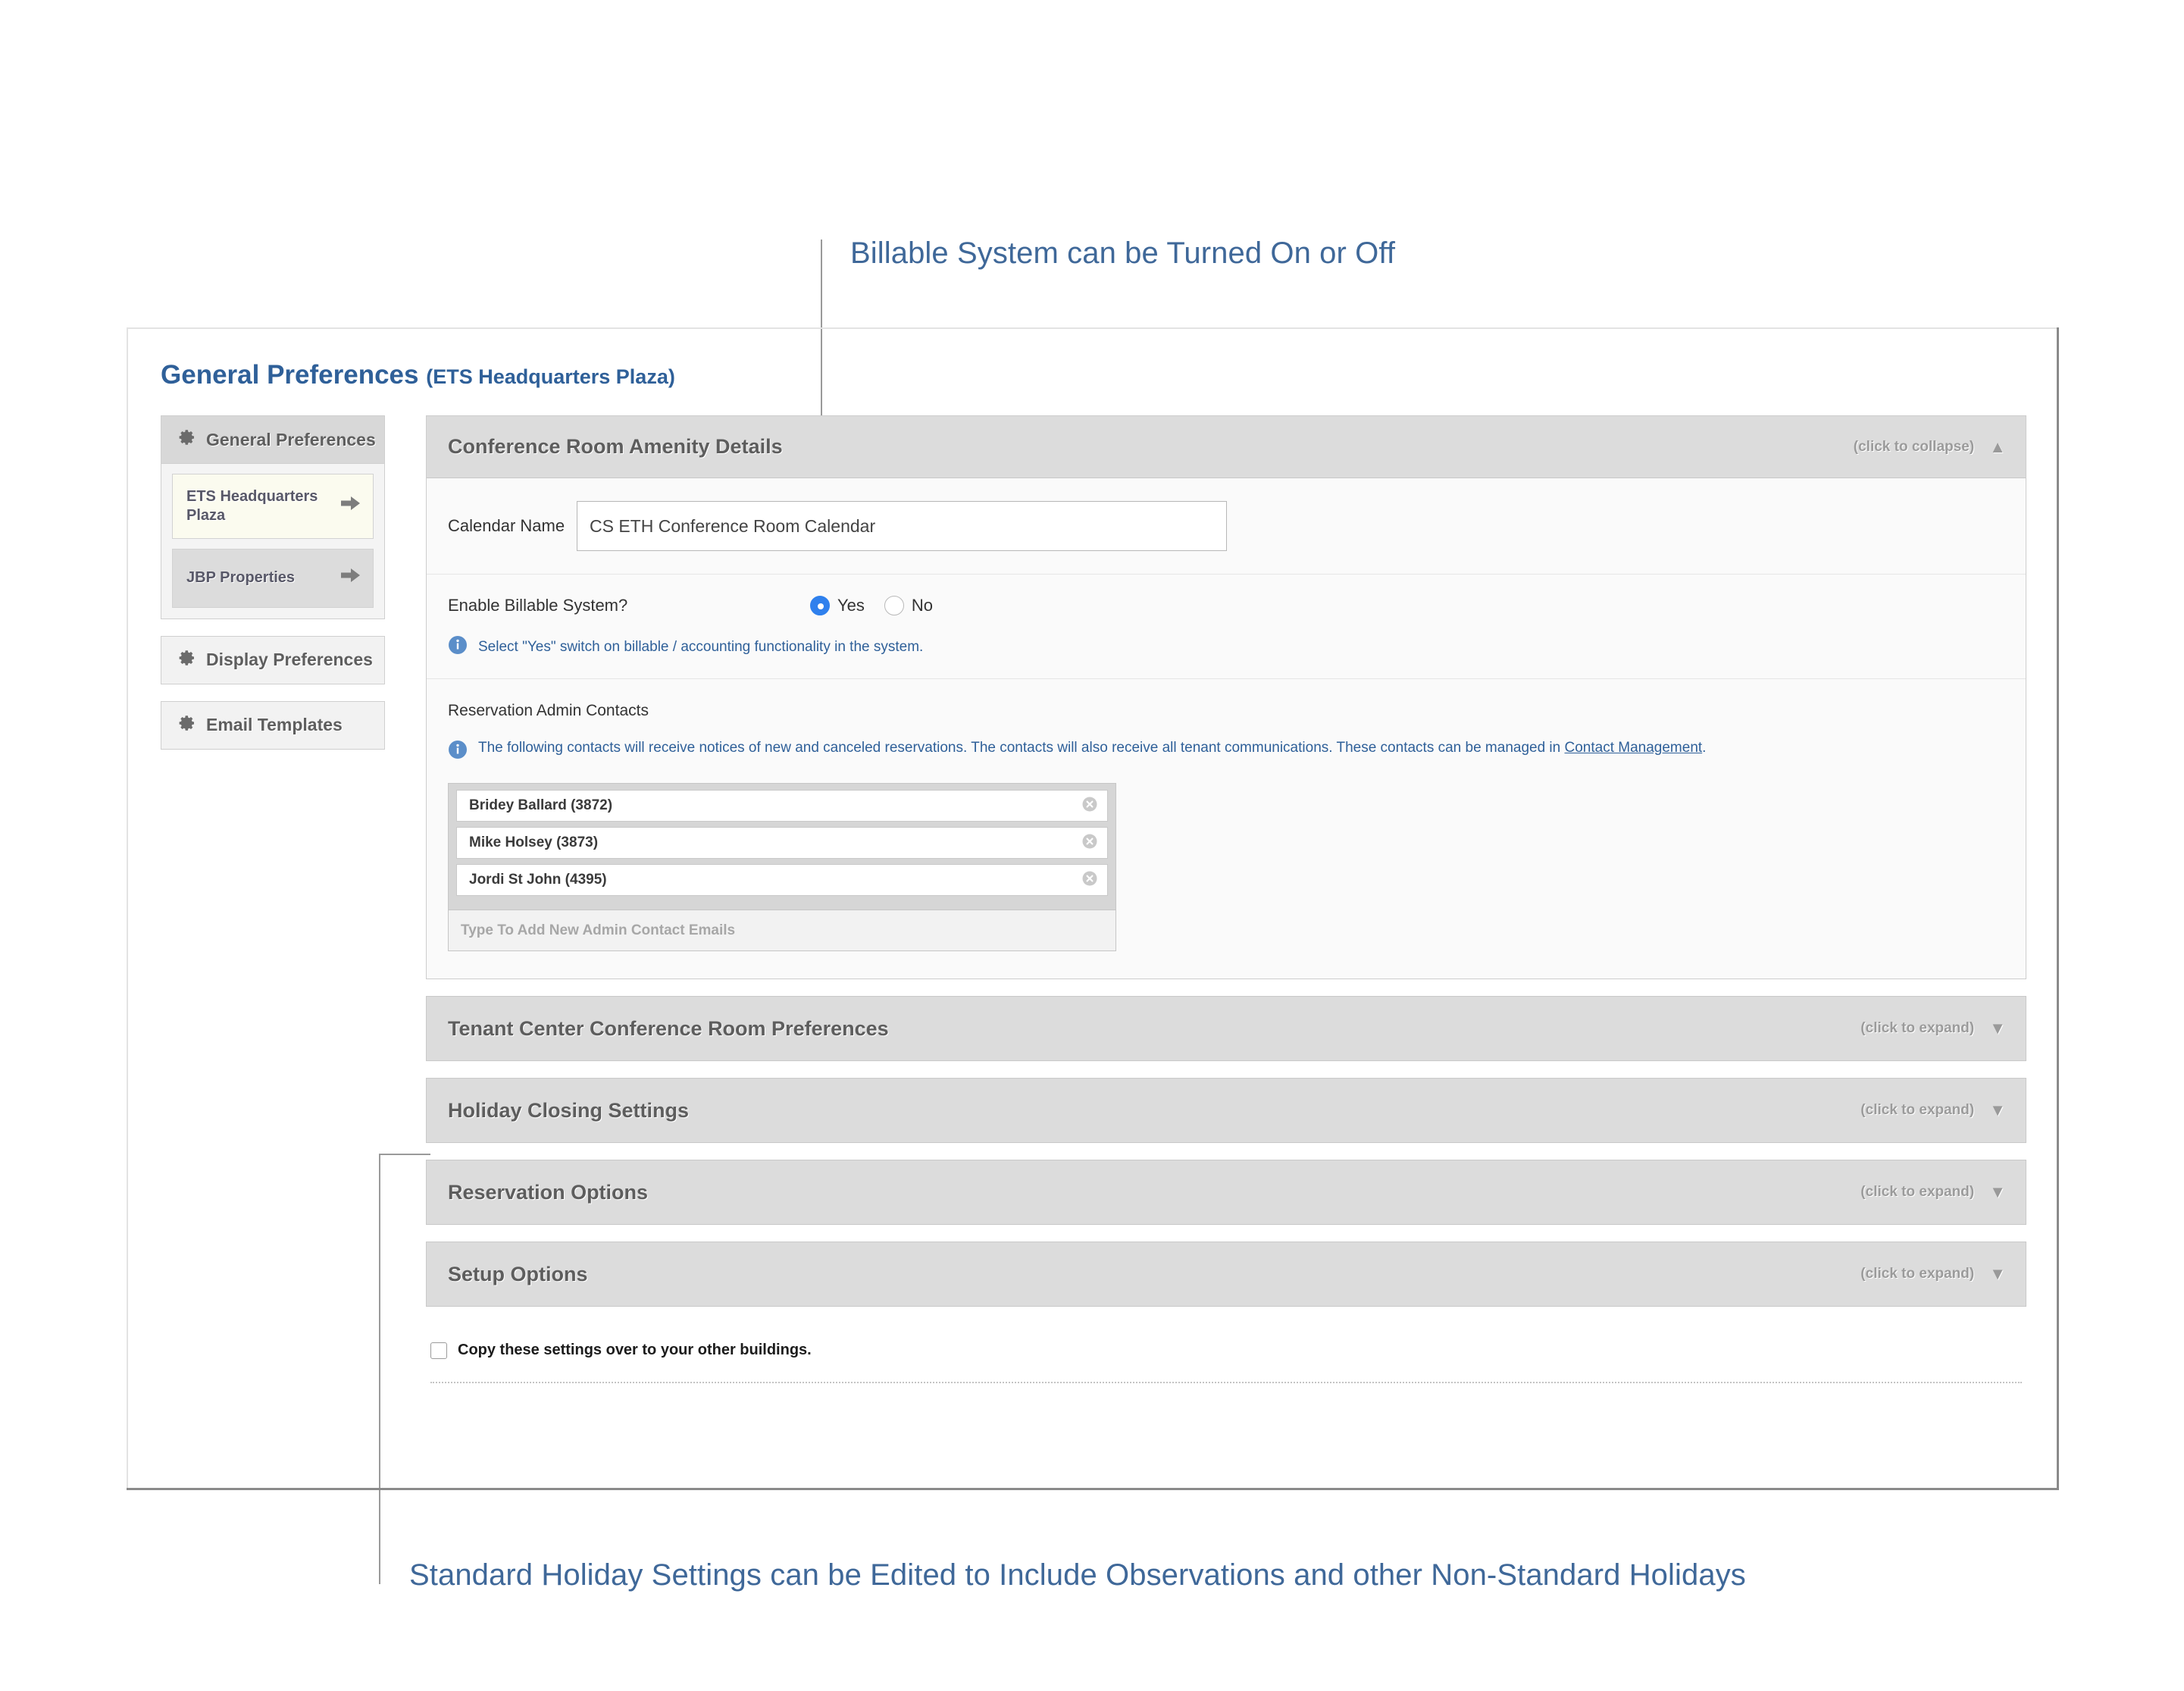 The image size is (2184, 1691). I want to click on contact-label: Bridey Ballard (3872), so click(541, 805).